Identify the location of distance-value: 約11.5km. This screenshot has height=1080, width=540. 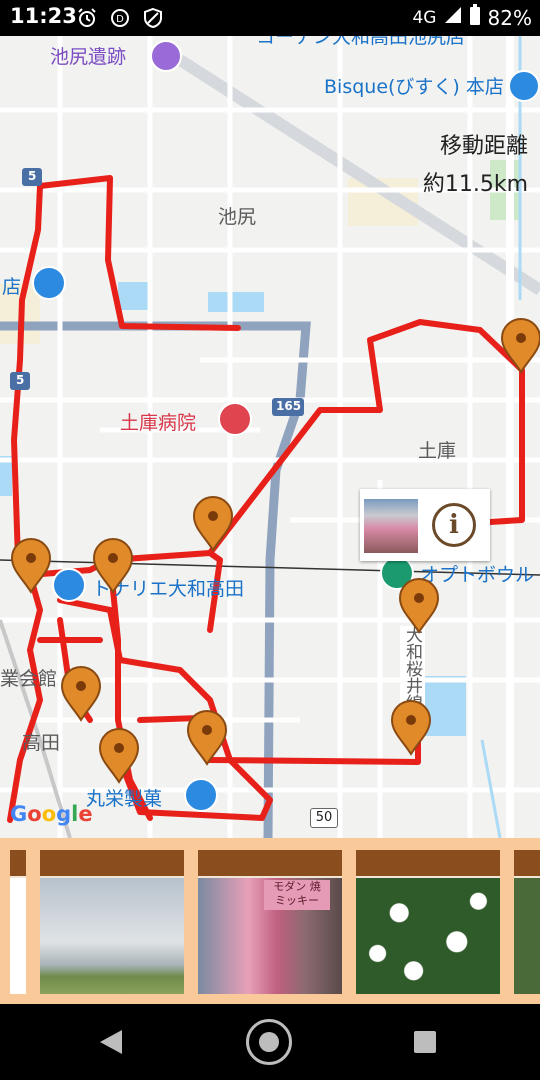
(475, 184).